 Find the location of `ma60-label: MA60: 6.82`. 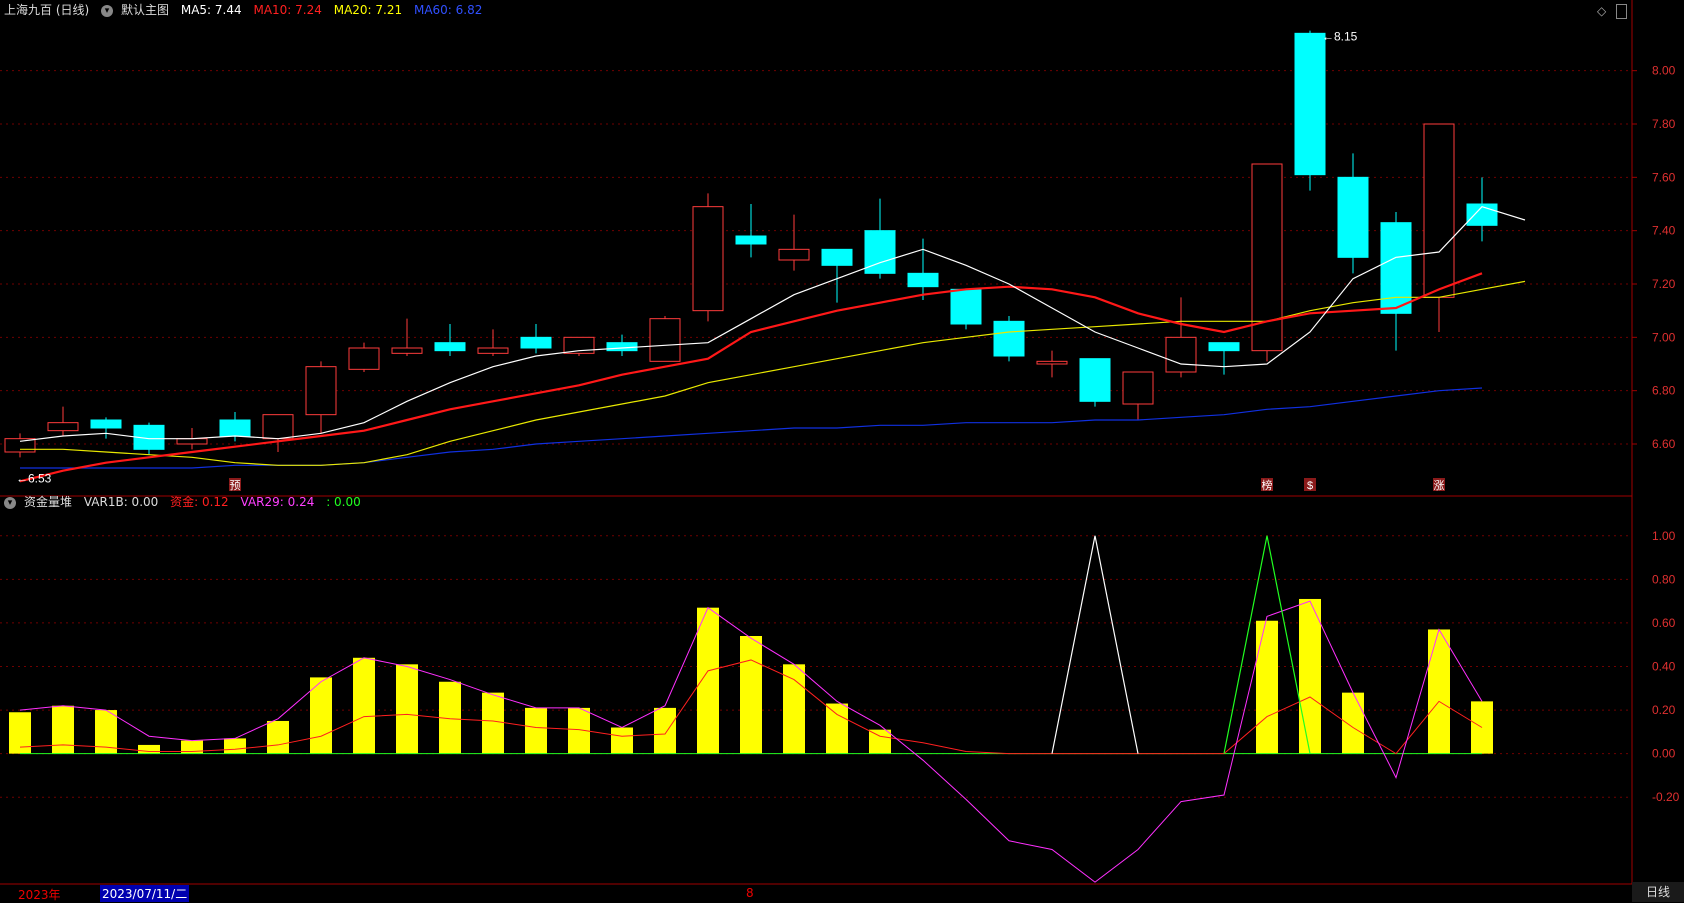

ma60-label: MA60: 6.82 is located at coordinates (448, 10).